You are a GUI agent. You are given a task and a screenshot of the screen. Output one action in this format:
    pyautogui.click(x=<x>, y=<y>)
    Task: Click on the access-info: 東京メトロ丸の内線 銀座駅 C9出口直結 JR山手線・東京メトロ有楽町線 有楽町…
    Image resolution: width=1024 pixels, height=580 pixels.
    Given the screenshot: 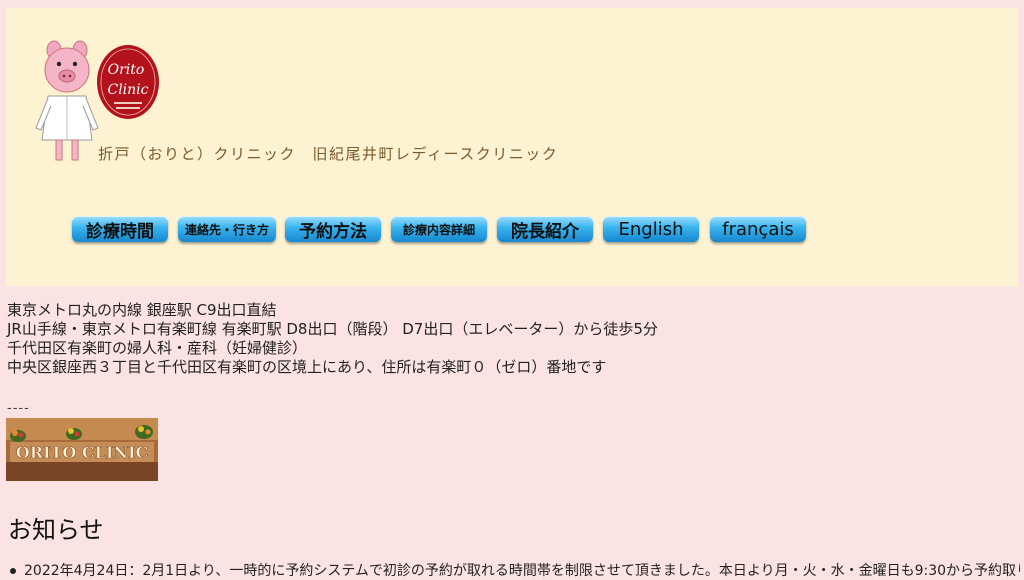 What is the action you would take?
    pyautogui.click(x=332, y=339)
    